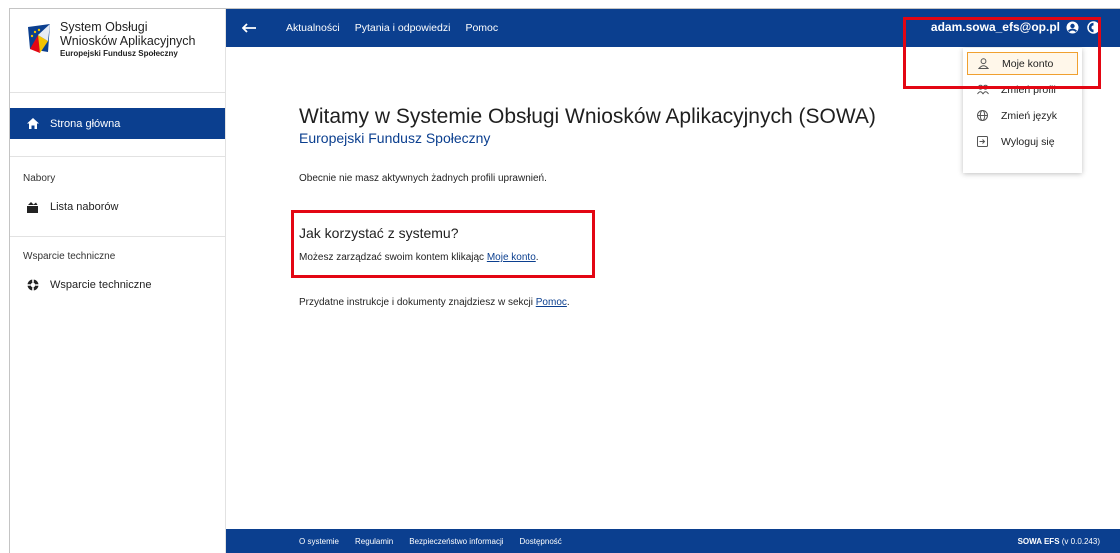  Describe the element at coordinates (34, 207) in the screenshot. I see `box-icon` at that location.